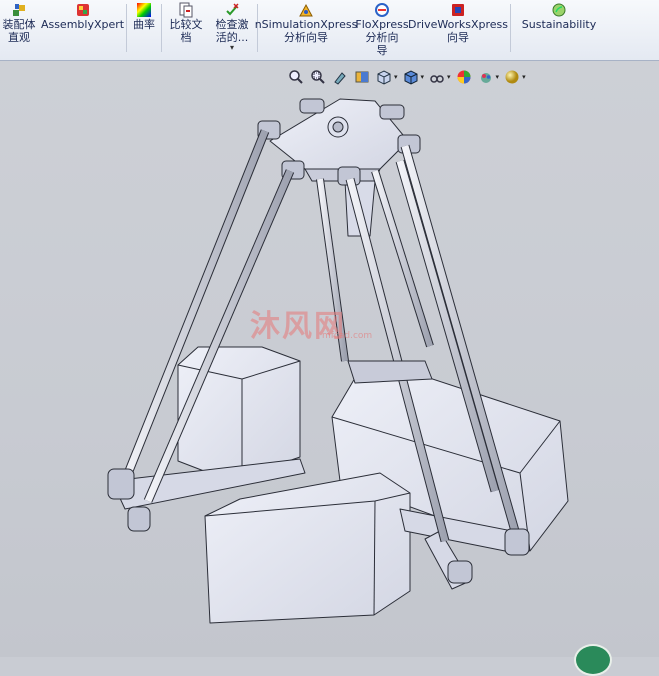 Image resolution: width=659 pixels, height=676 pixels. Describe the element at coordinates (559, 24) in the screenshot. I see `sustainability-label: Sustainability` at that location.